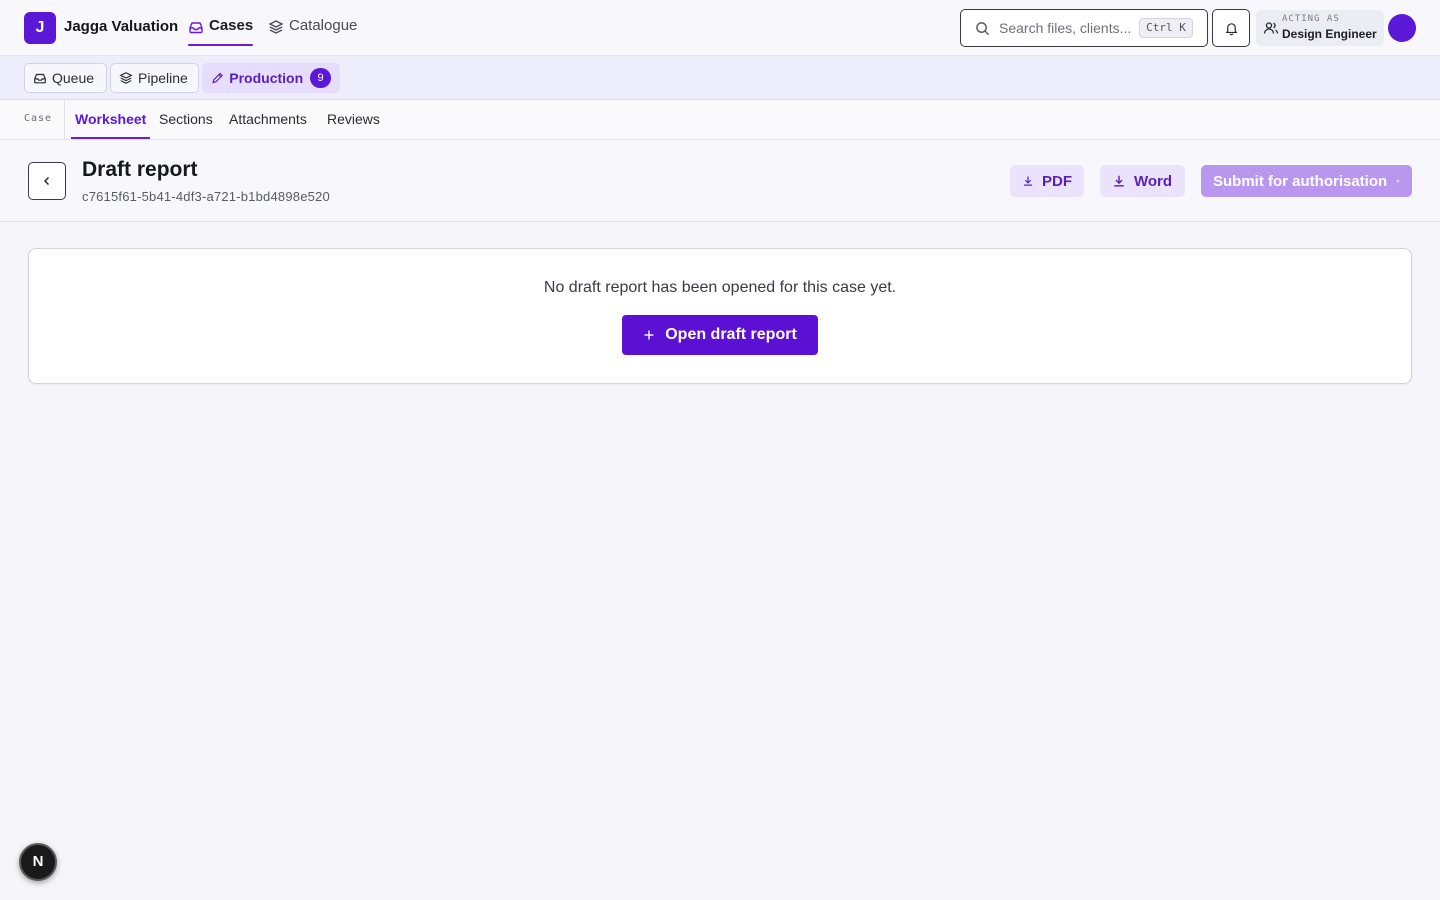 The height and width of the screenshot is (900, 1440). I want to click on chevron-left-icon, so click(46, 181).